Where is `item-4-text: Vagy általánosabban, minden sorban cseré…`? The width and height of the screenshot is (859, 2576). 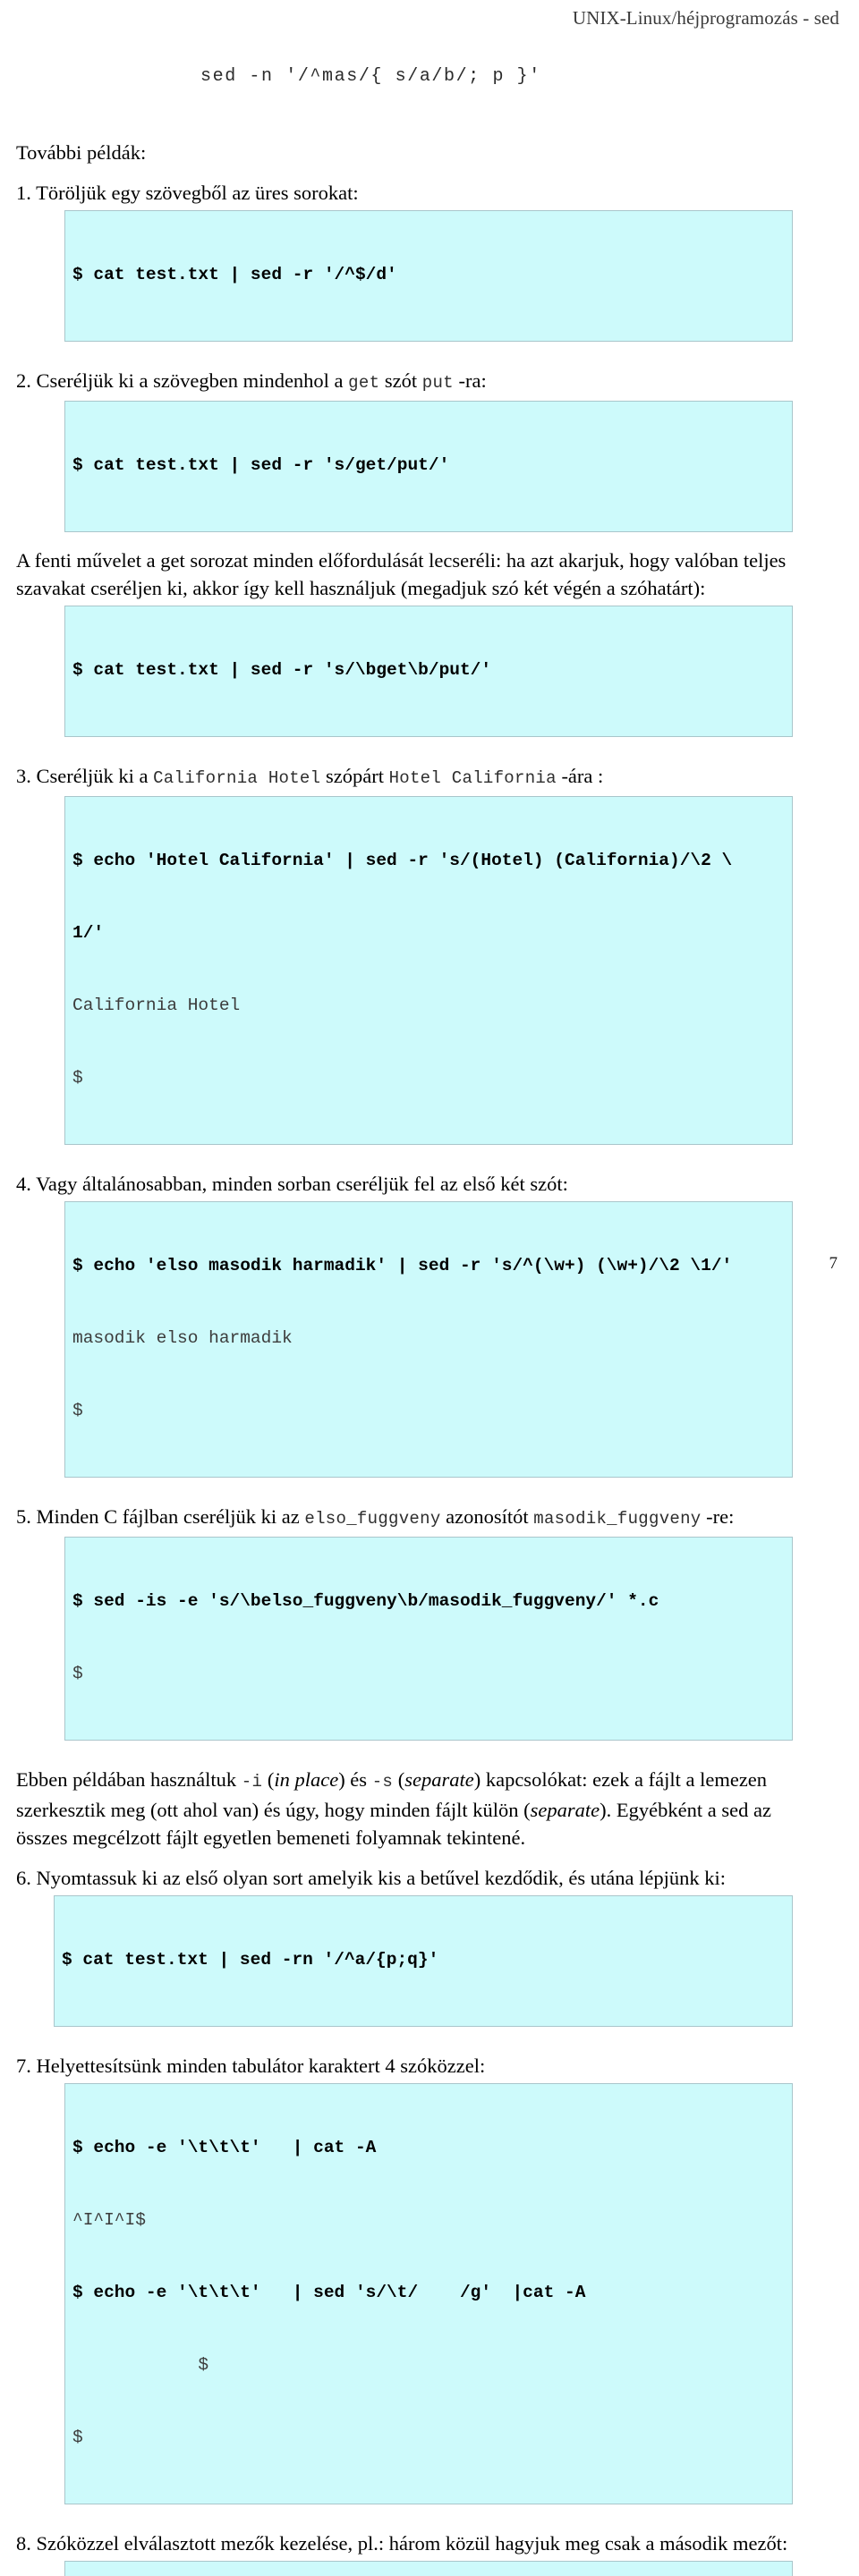
item-4-text: Vagy általánosabban, minden sorban cseré… is located at coordinates (299, 1184).